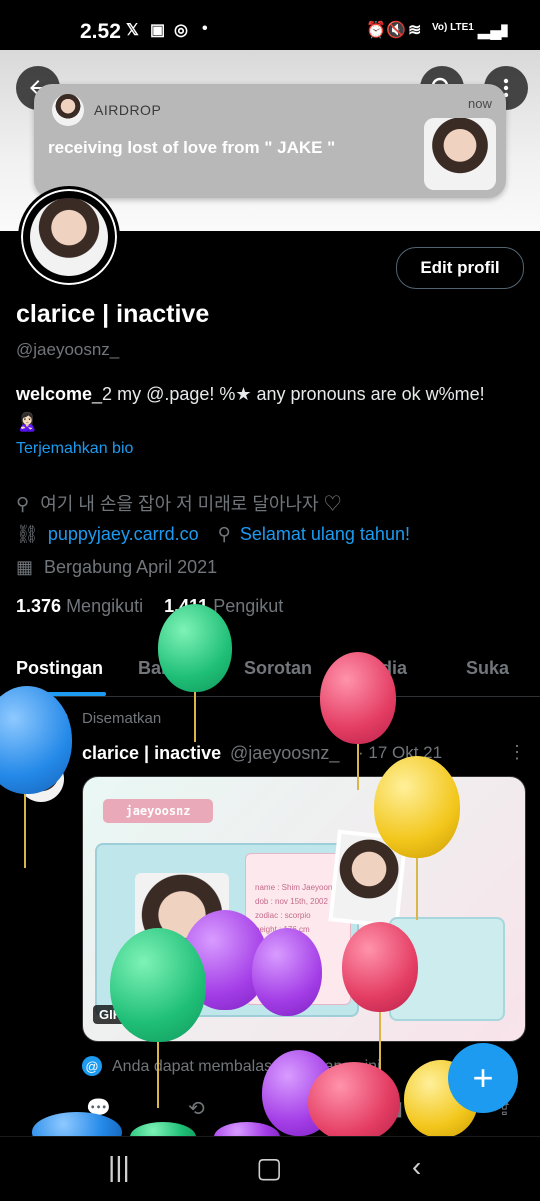 The width and height of the screenshot is (540, 1201). What do you see at coordinates (59, 668) in the screenshot?
I see `tab-postingan: Postingan` at bounding box center [59, 668].